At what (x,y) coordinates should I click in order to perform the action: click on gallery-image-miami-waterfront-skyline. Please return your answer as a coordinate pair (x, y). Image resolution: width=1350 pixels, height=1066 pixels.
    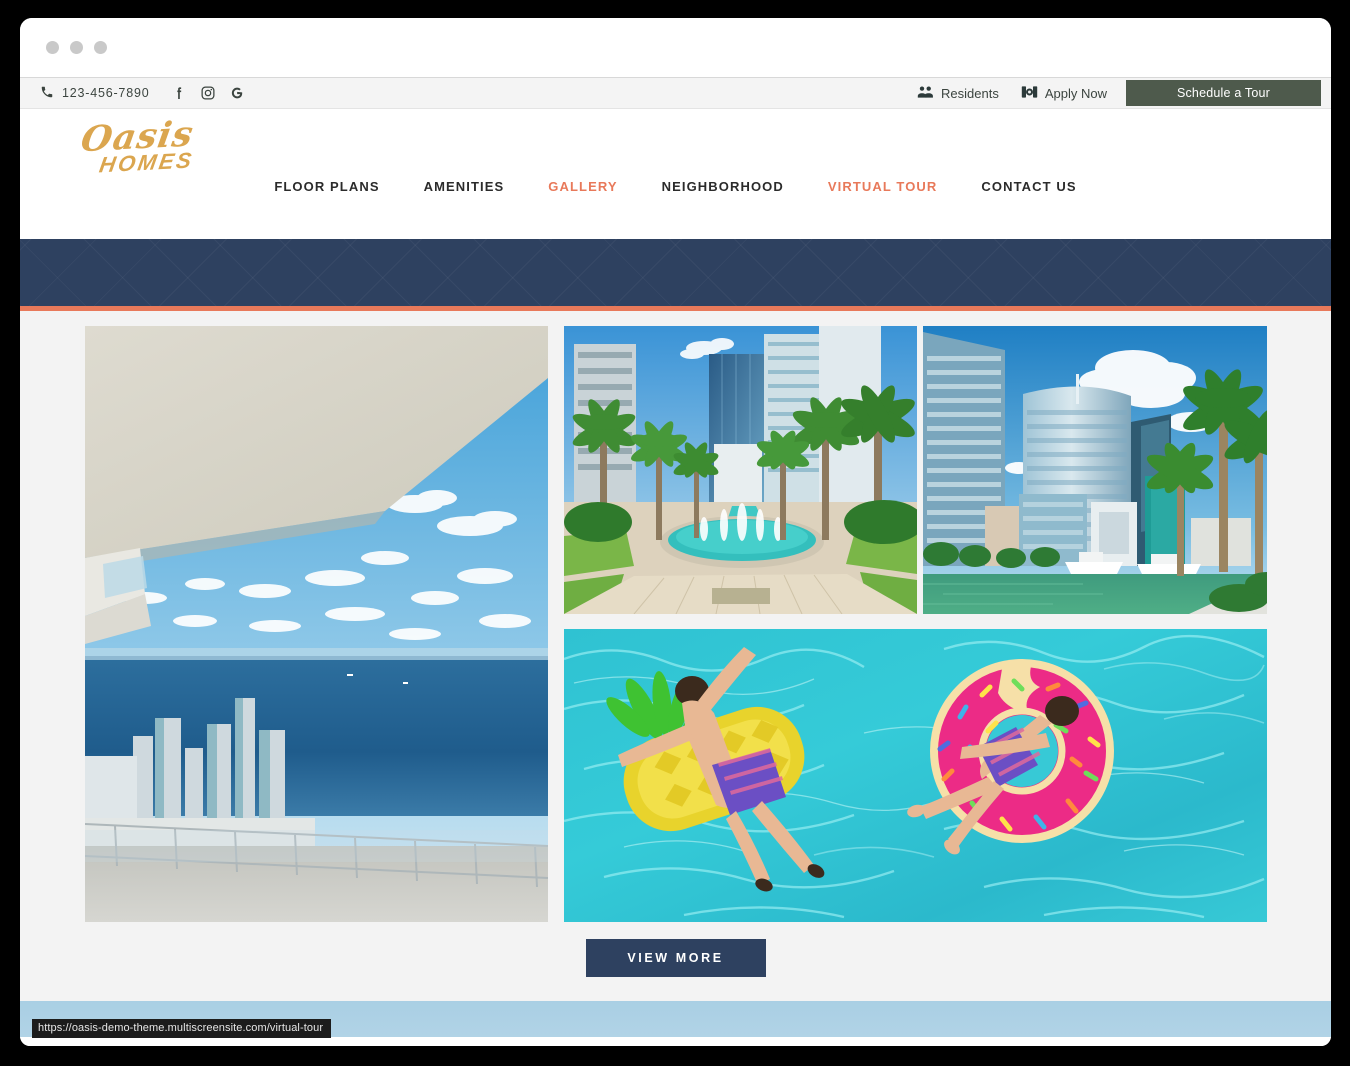
    Looking at the image, I should click on (1094, 470).